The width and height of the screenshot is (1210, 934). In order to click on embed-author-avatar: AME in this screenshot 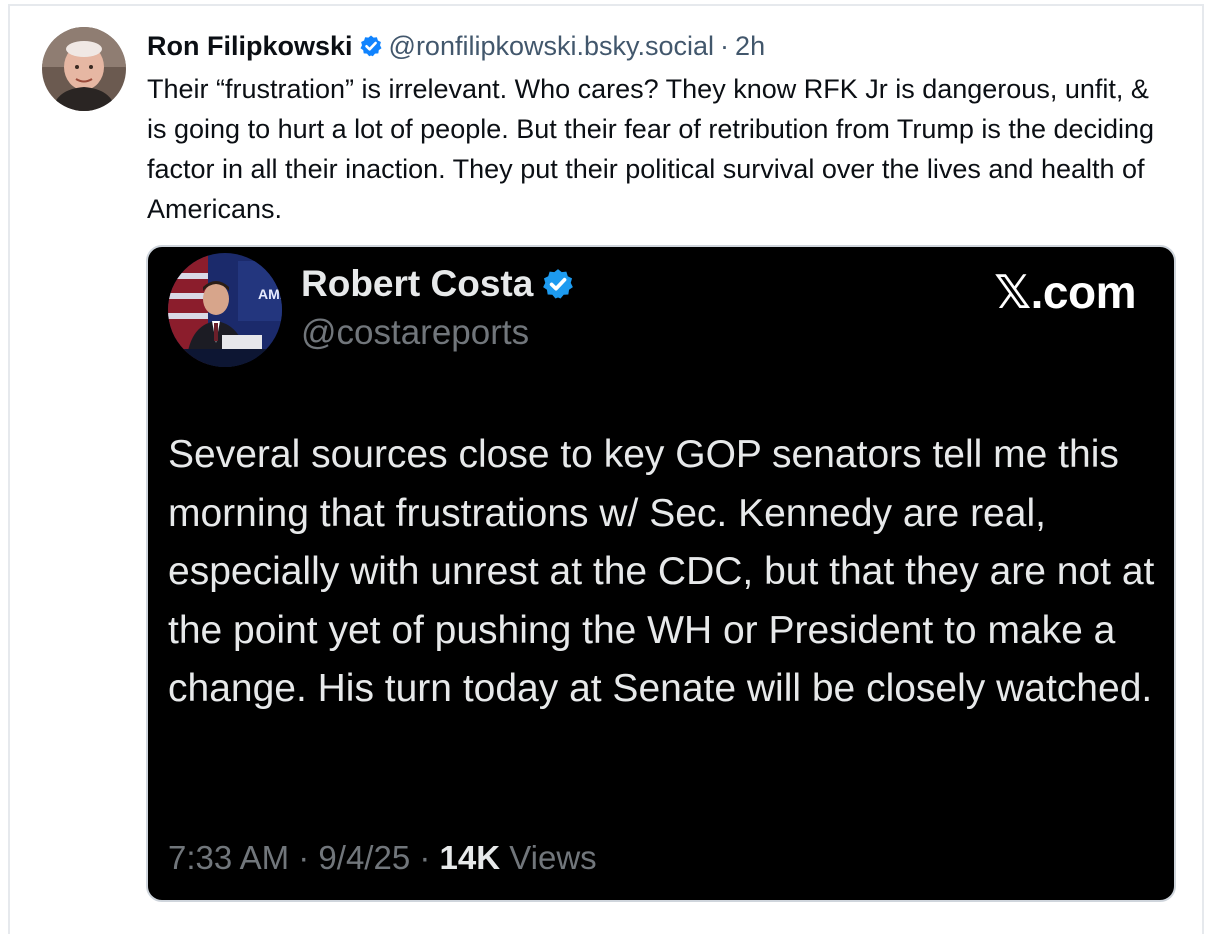, I will do `click(225, 310)`.